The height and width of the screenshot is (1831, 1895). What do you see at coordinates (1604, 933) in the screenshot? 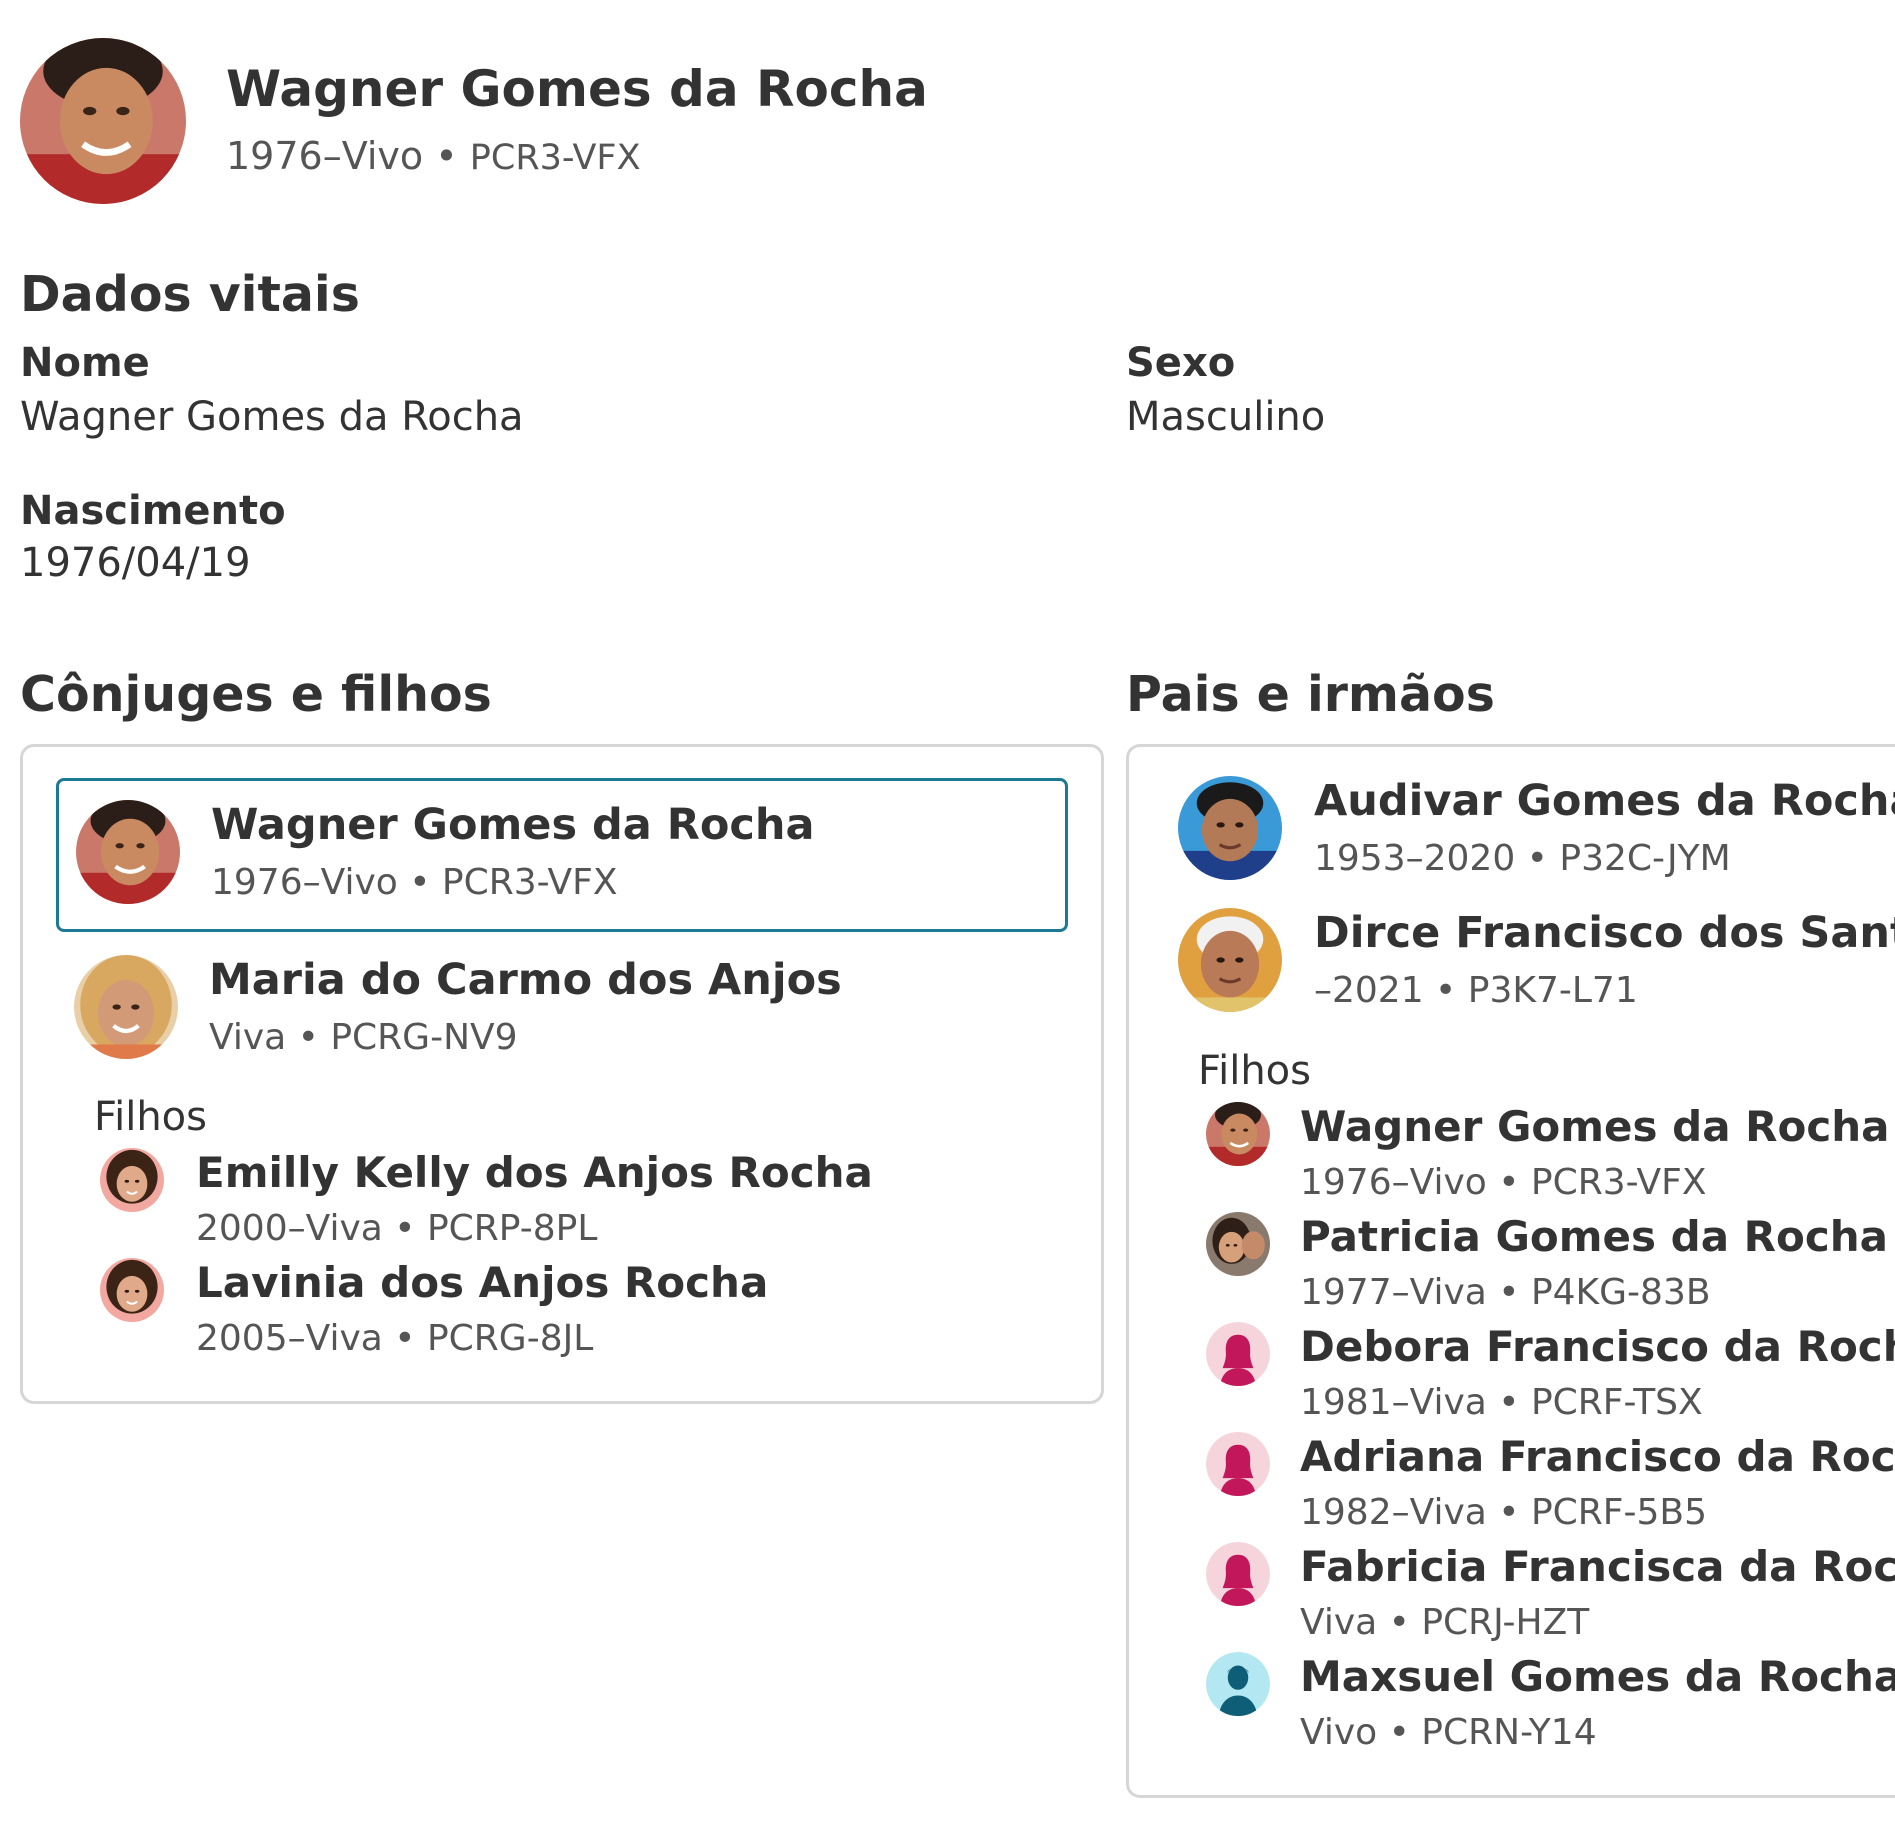
I see `person-name: Dirce Francisco dos Santos` at bounding box center [1604, 933].